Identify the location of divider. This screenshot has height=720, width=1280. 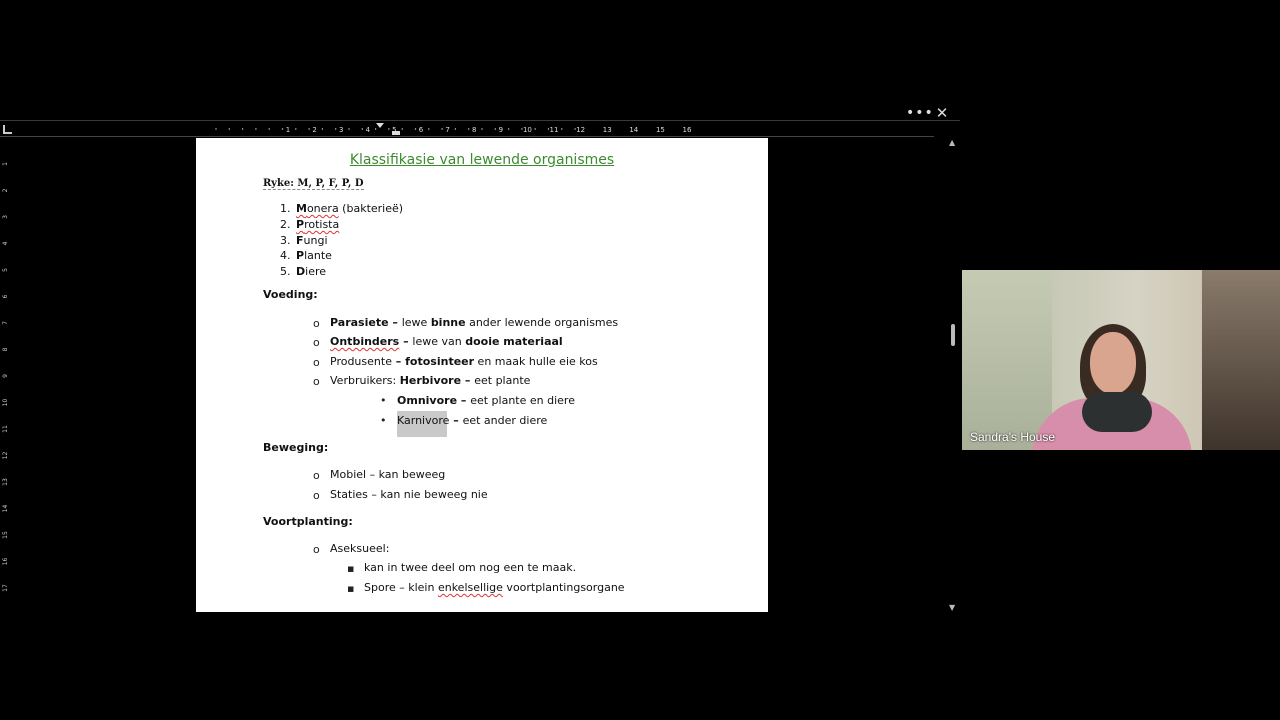
(480, 120).